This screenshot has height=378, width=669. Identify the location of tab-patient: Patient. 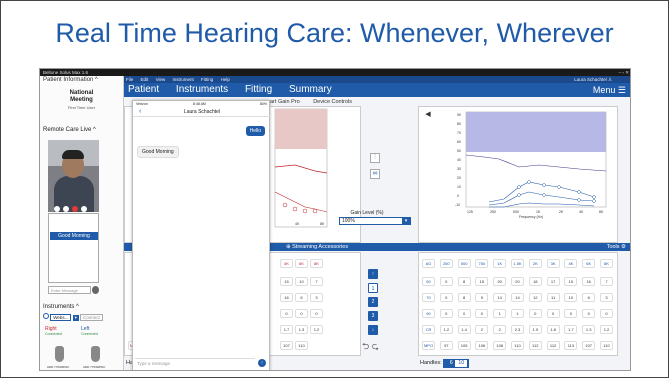
(143, 90).